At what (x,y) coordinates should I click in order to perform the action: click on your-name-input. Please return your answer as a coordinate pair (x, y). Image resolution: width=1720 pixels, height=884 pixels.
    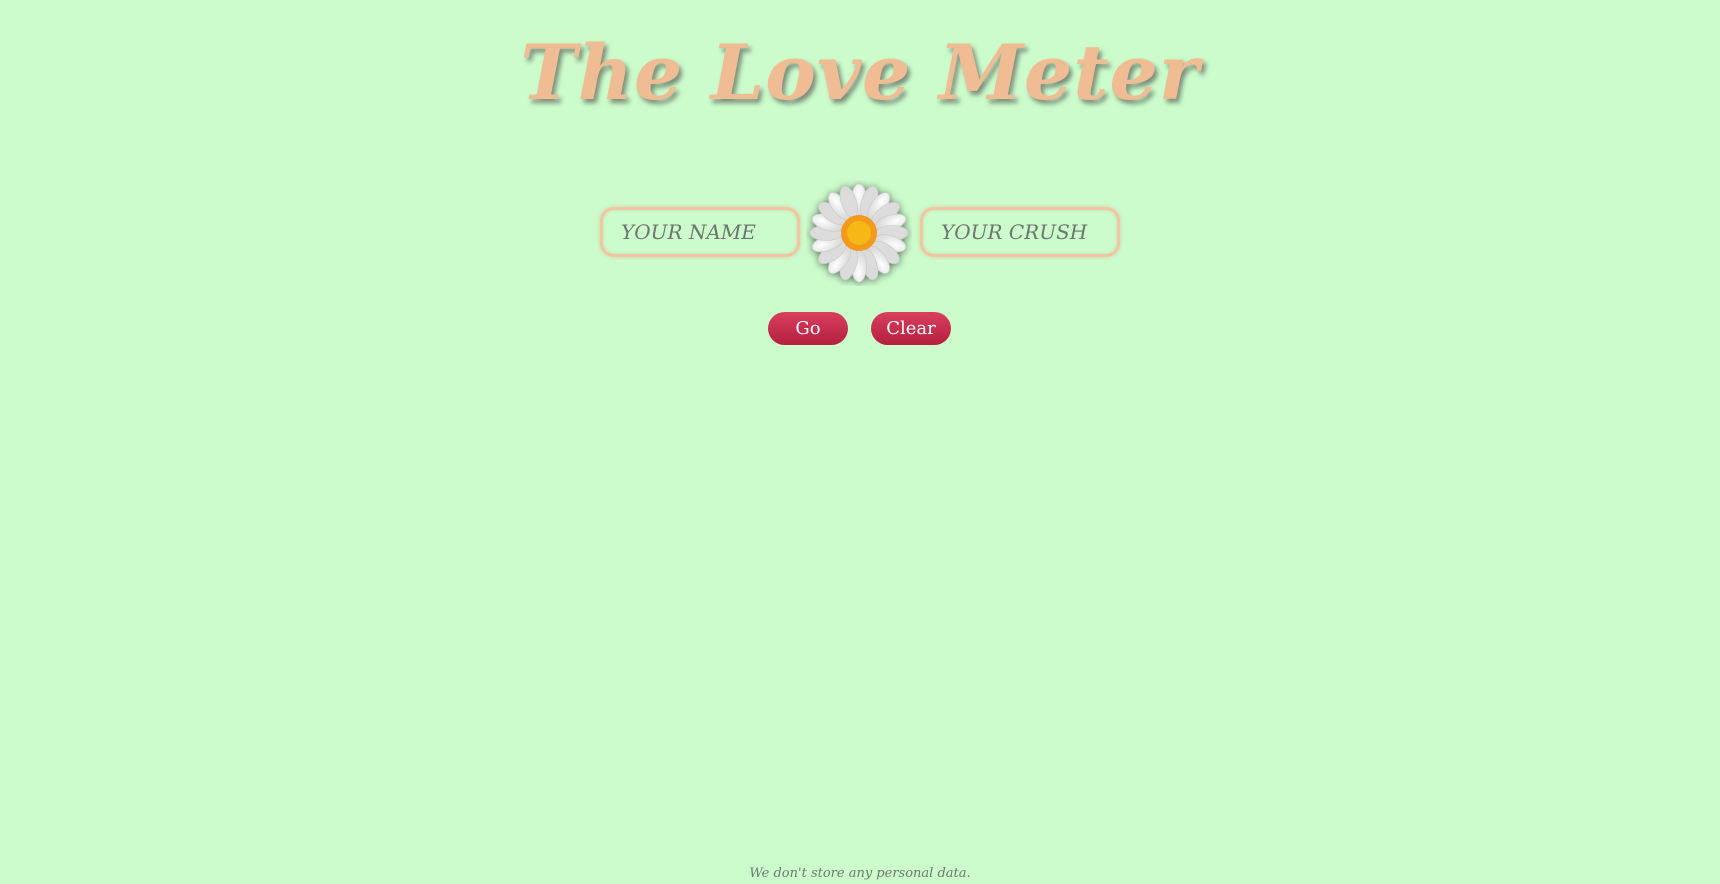
    Looking at the image, I should click on (700, 232).